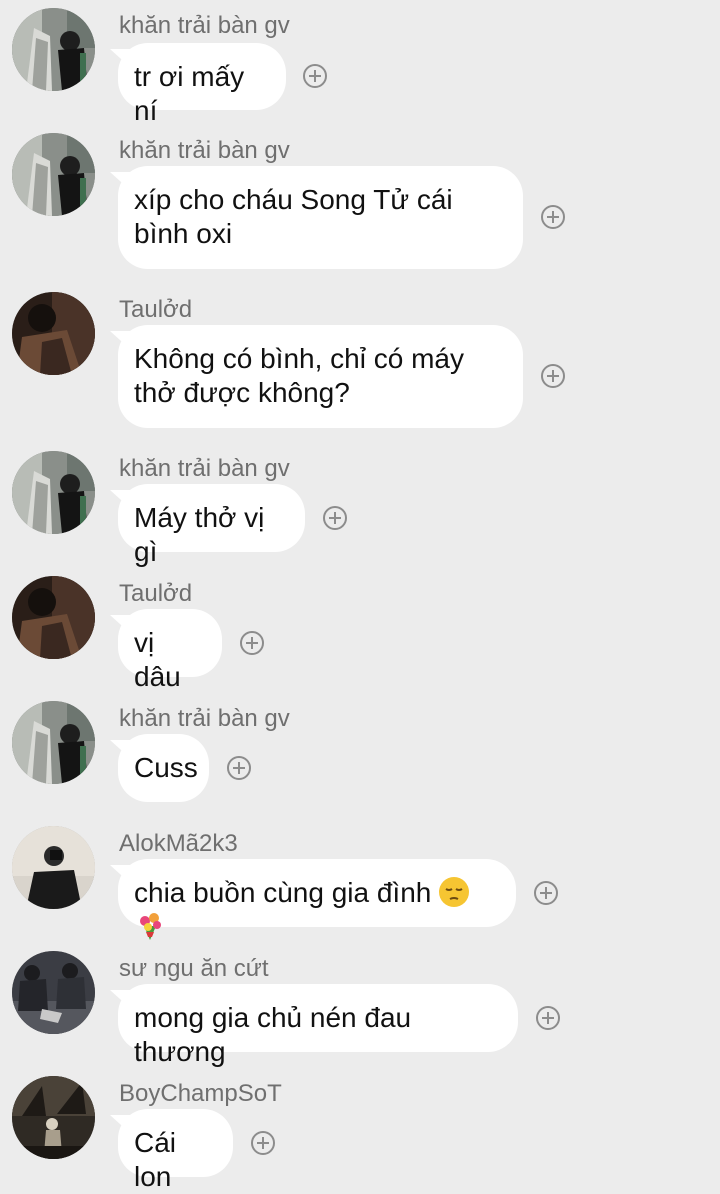 The width and height of the screenshot is (720, 1194). Describe the element at coordinates (178, 843) in the screenshot. I see `sender-name: AlokMã2k3` at that location.